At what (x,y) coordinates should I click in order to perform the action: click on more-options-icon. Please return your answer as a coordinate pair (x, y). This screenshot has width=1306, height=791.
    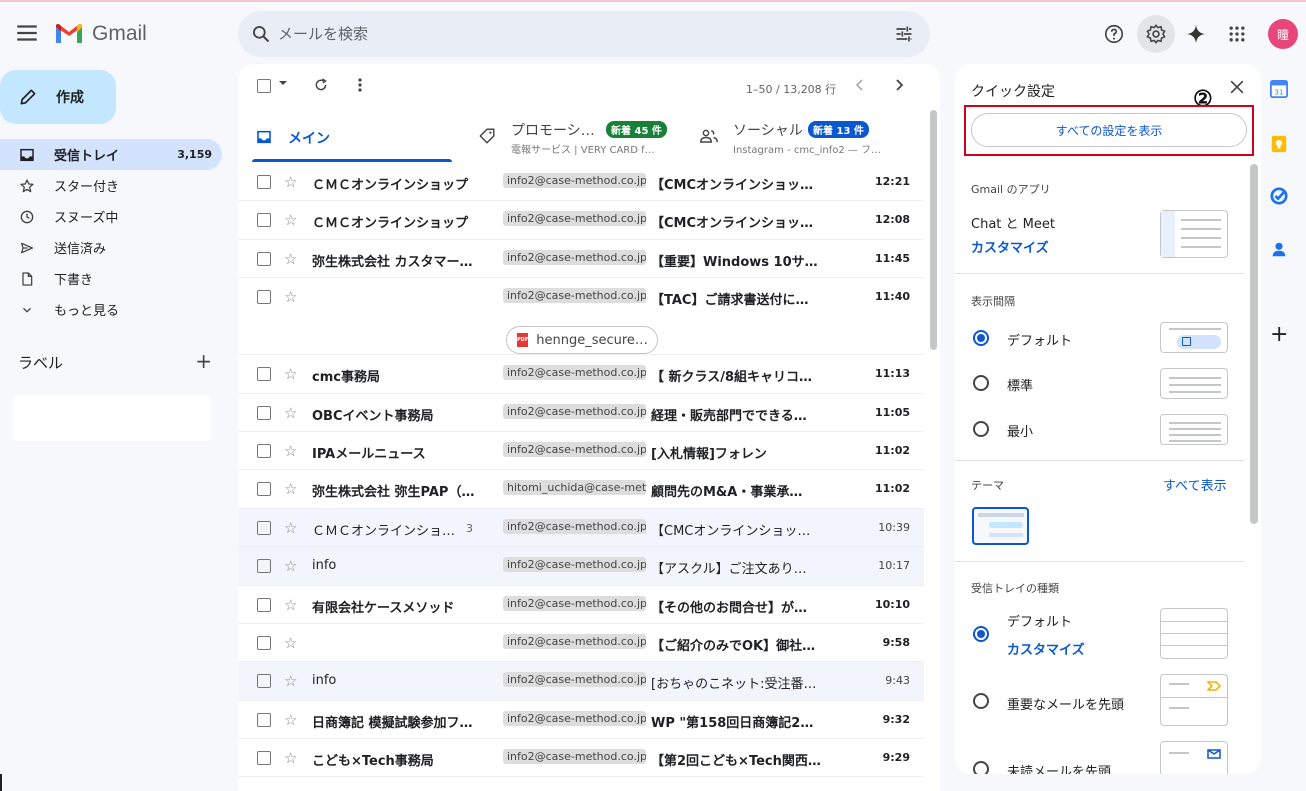
    Looking at the image, I should click on (360, 85).